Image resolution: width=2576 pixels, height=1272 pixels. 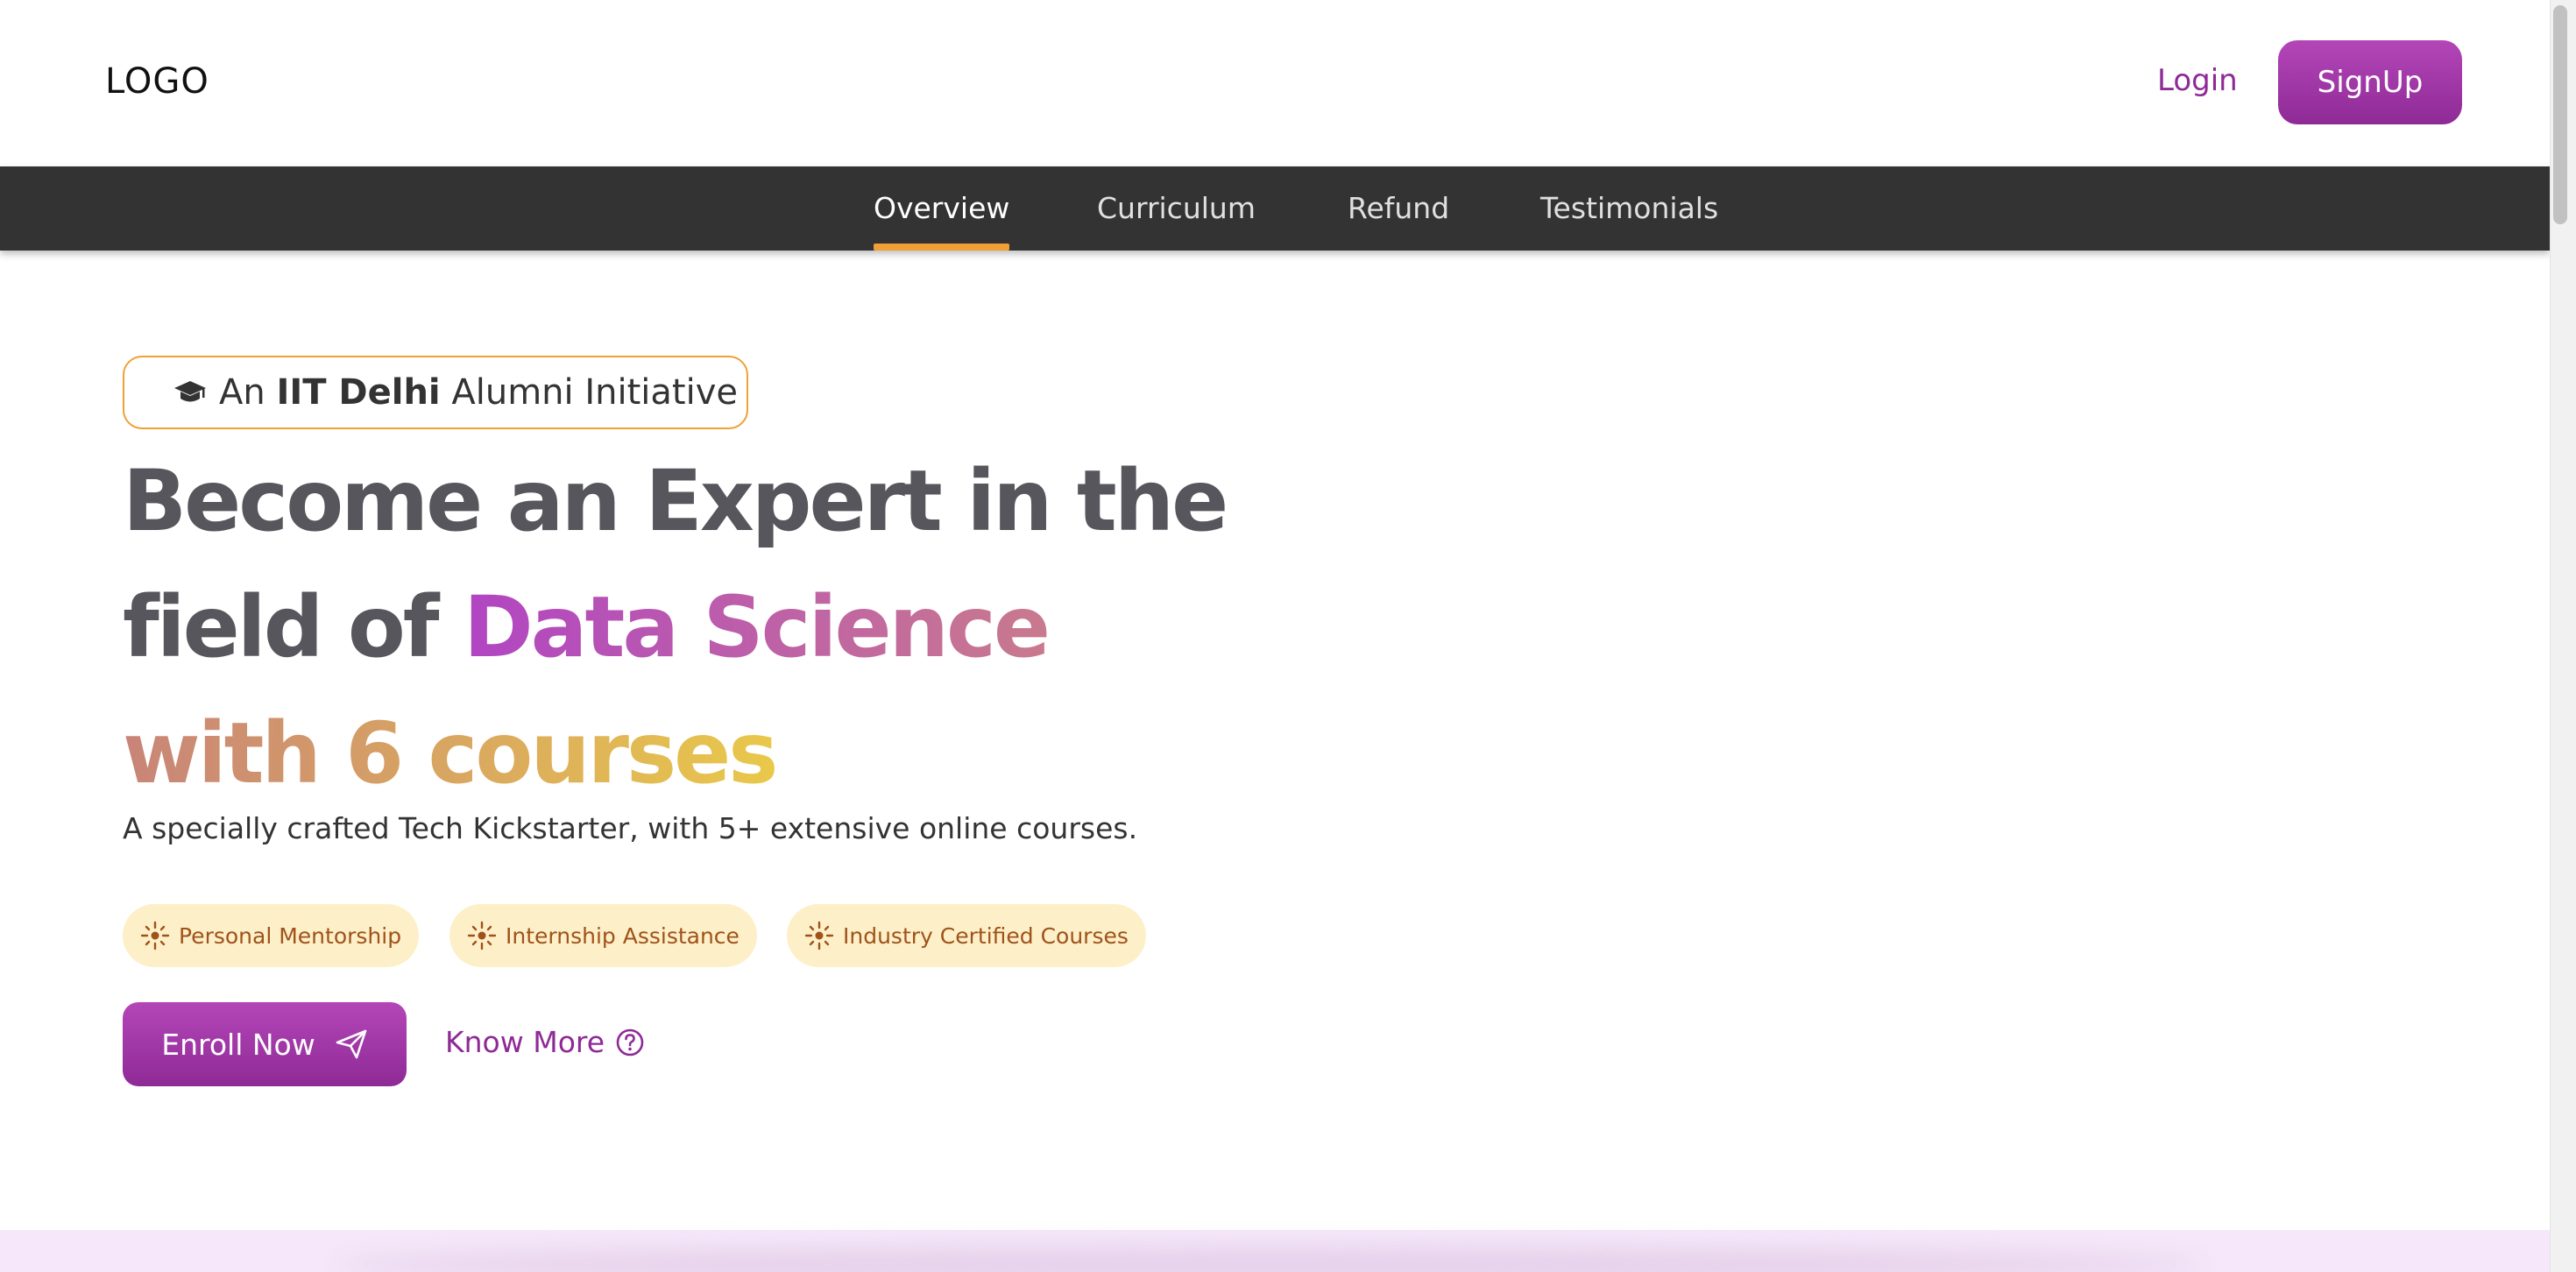 What do you see at coordinates (1176, 221) in the screenshot?
I see `tab-curriculum: Curriculum` at bounding box center [1176, 221].